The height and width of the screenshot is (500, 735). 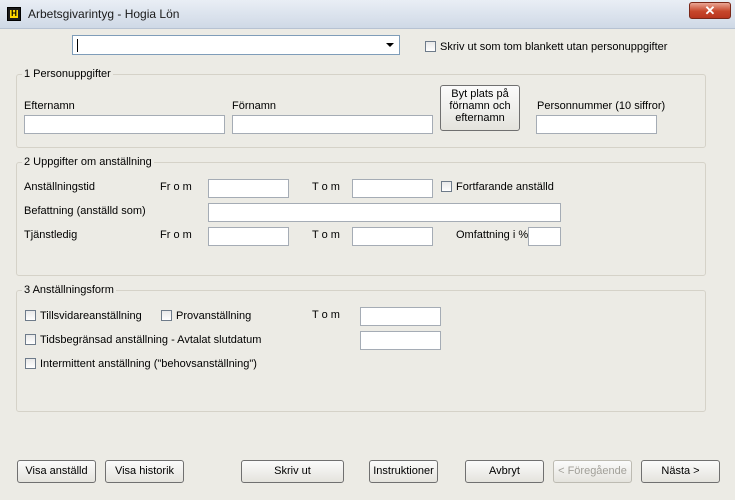 I want to click on anstallning-title: 2 Uppgifter om anställning, so click(x=88, y=162).